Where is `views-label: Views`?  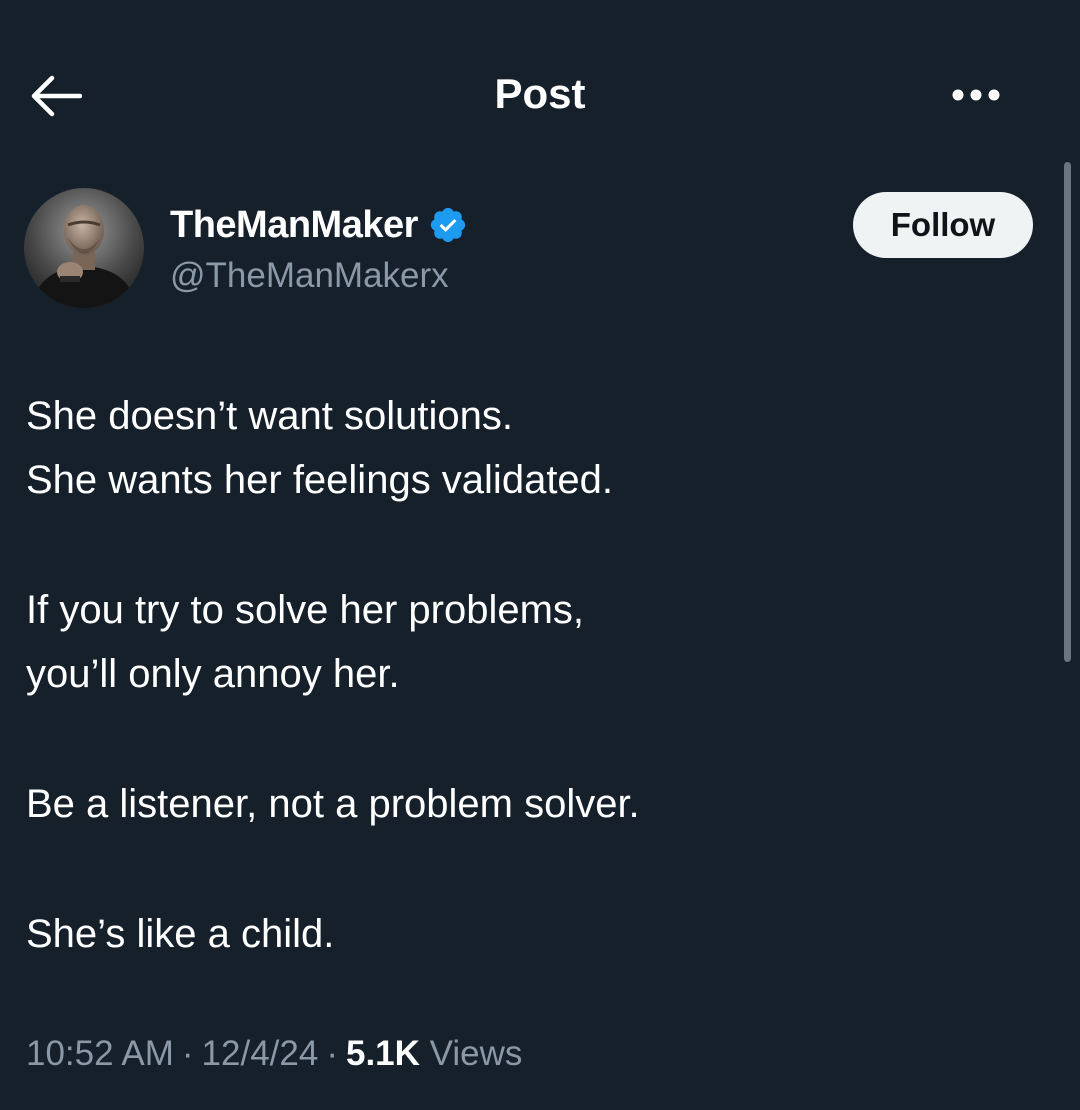 views-label: Views is located at coordinates (476, 1053).